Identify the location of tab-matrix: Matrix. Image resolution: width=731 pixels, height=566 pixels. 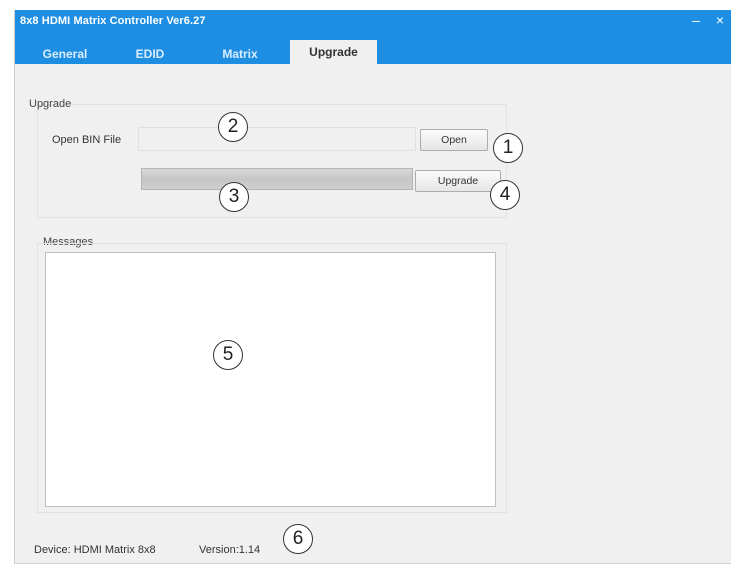
(240, 54).